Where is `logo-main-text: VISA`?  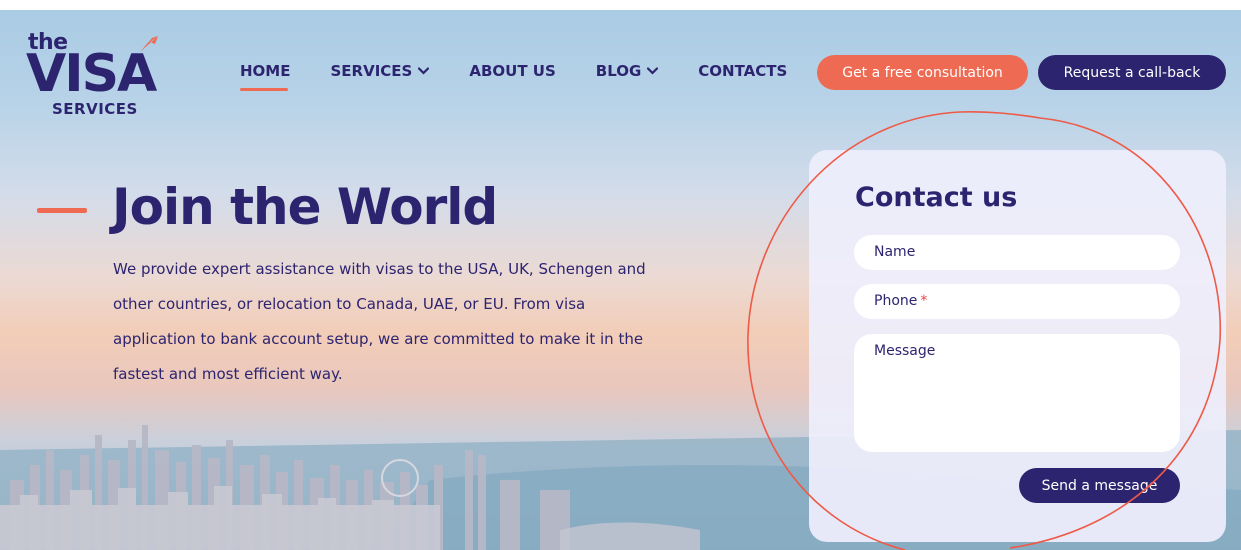 logo-main-text: VISA is located at coordinates (91, 74).